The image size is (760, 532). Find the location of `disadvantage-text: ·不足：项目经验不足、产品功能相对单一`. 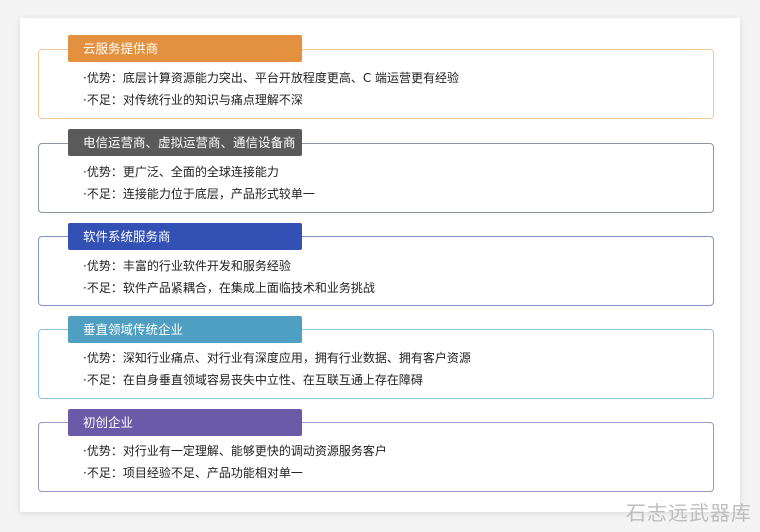

disadvantage-text: ·不足：项目经验不足、产品功能相对单一 is located at coordinates (193, 473).